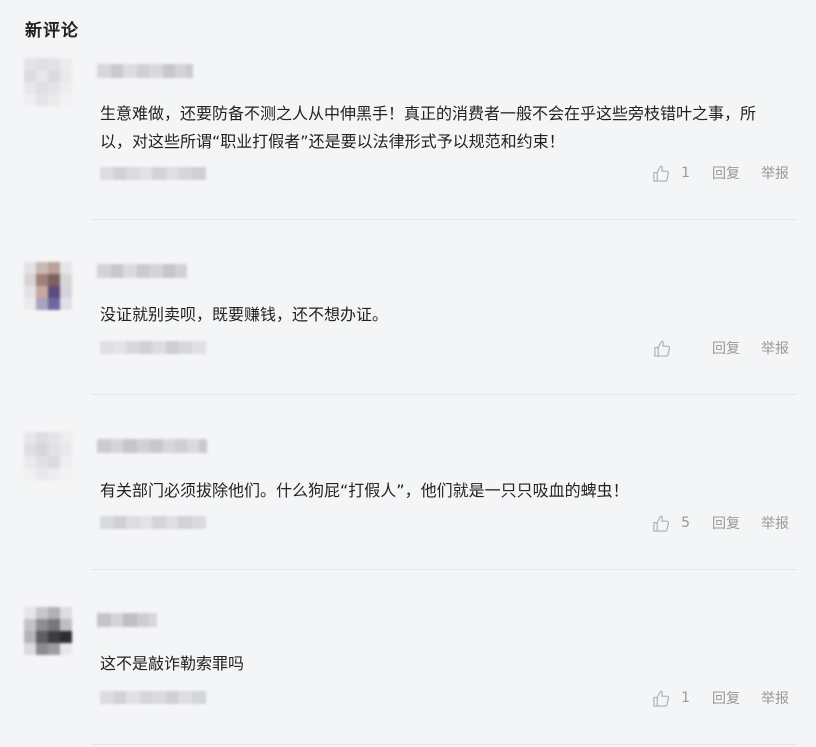 Image resolution: width=816 pixels, height=747 pixels. Describe the element at coordinates (52, 31) in the screenshot. I see `section-title: 新评论` at that location.